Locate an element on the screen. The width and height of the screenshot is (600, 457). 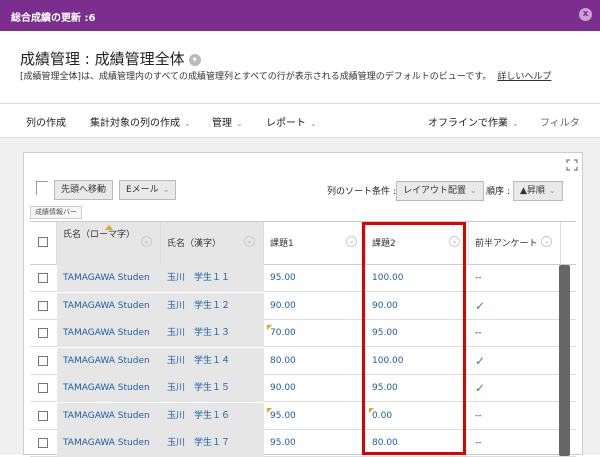
reports-label: レポート is located at coordinates (286, 123).